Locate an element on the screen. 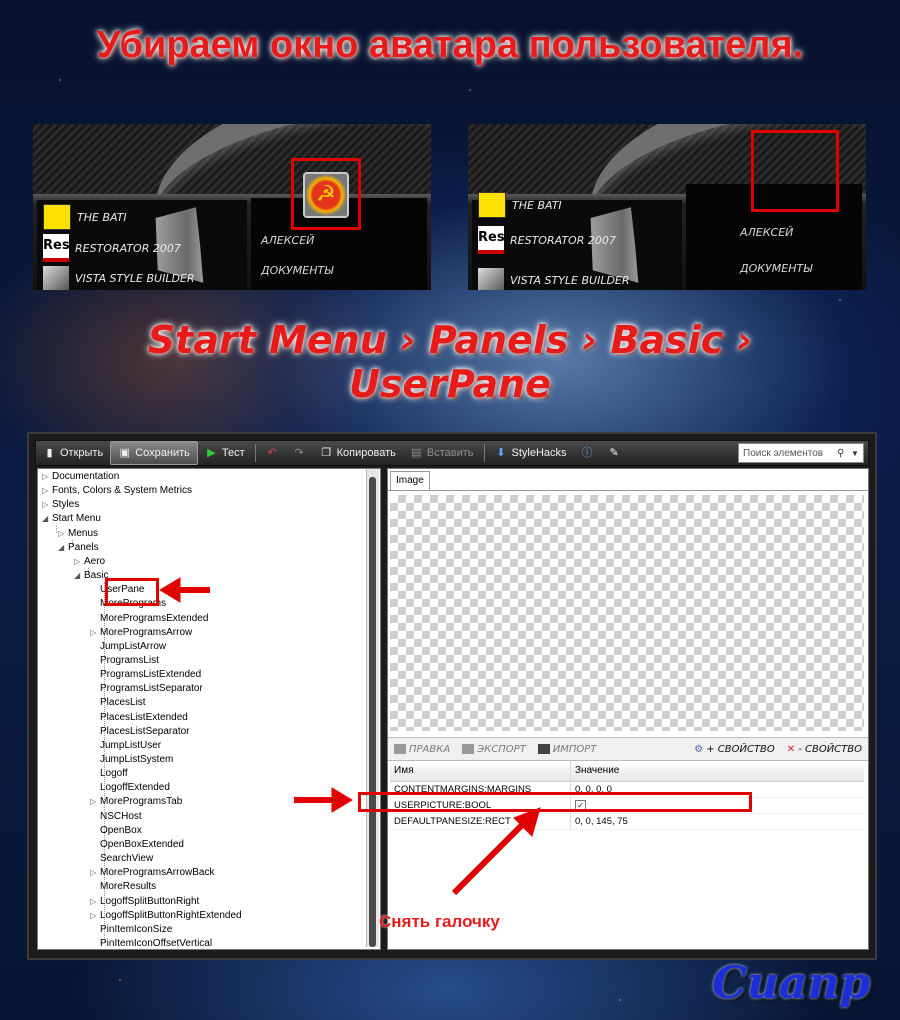 Image resolution: width=900 pixels, height=1020 pixels. annotation-arrows is located at coordinates (350, 736).